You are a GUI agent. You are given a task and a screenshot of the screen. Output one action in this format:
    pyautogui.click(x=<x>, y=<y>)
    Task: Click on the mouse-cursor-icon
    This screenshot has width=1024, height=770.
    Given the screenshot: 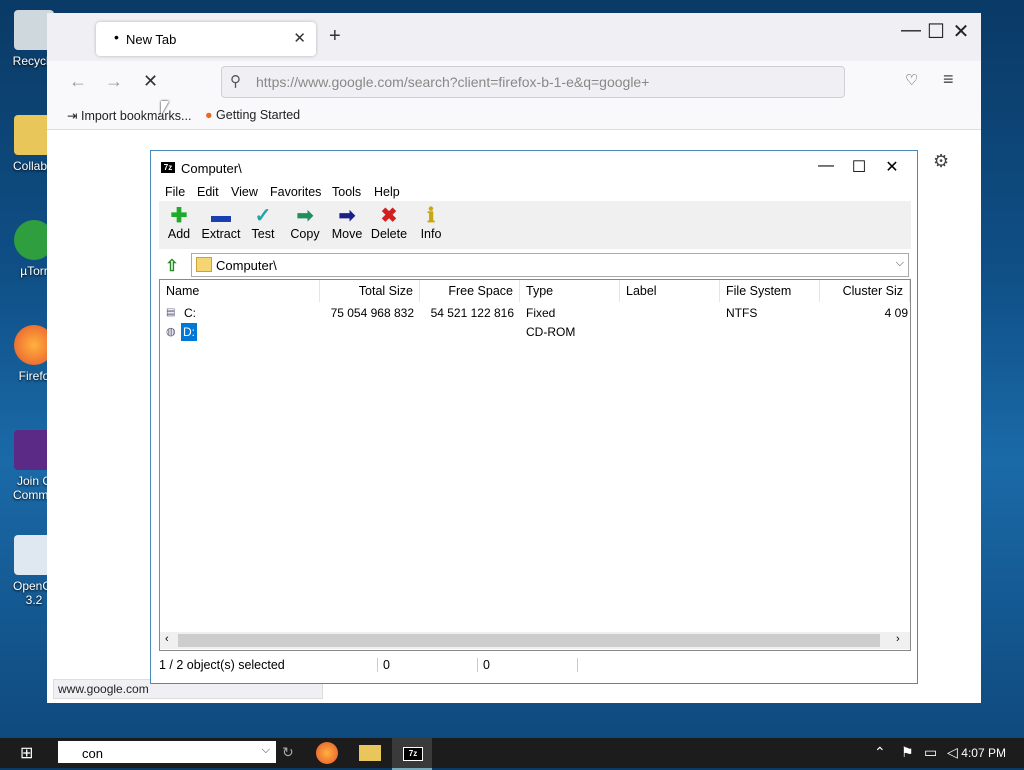 What is the action you would take?
    pyautogui.click(x=165, y=108)
    